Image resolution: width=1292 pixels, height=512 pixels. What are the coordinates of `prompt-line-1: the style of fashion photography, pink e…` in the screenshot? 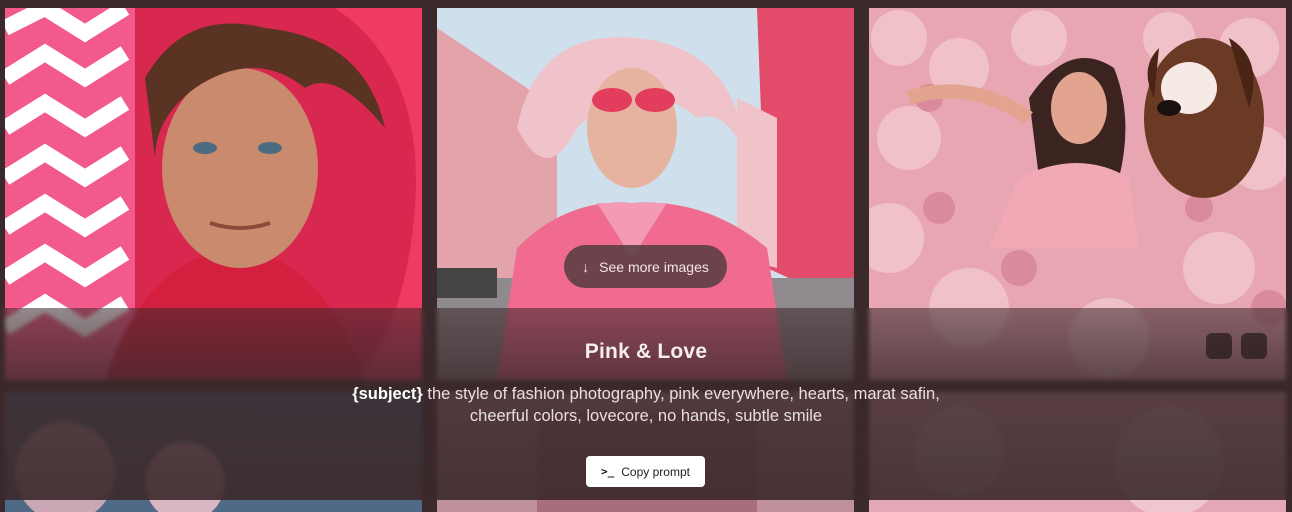 It's located at (681, 394).